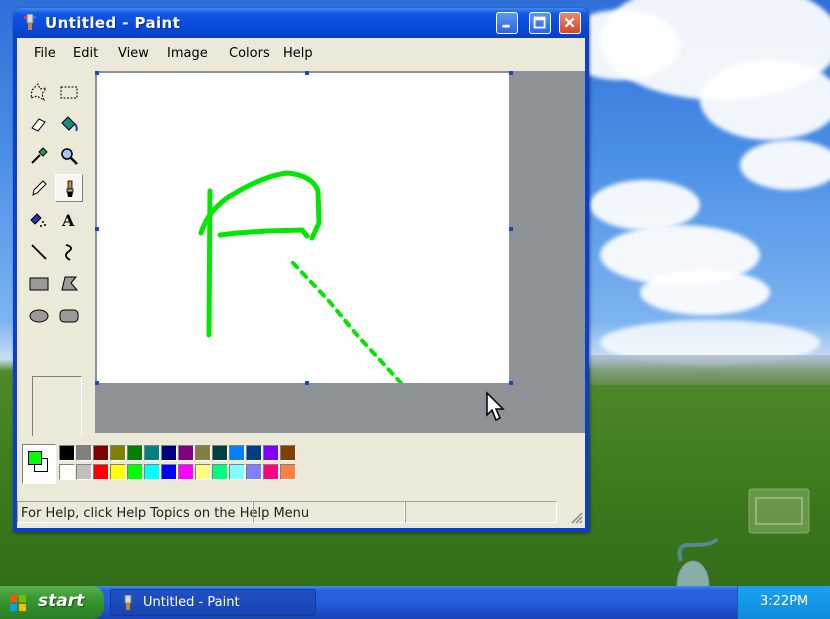 This screenshot has height=619, width=830. I want to click on system-tray: 3:22PM, so click(783, 602).